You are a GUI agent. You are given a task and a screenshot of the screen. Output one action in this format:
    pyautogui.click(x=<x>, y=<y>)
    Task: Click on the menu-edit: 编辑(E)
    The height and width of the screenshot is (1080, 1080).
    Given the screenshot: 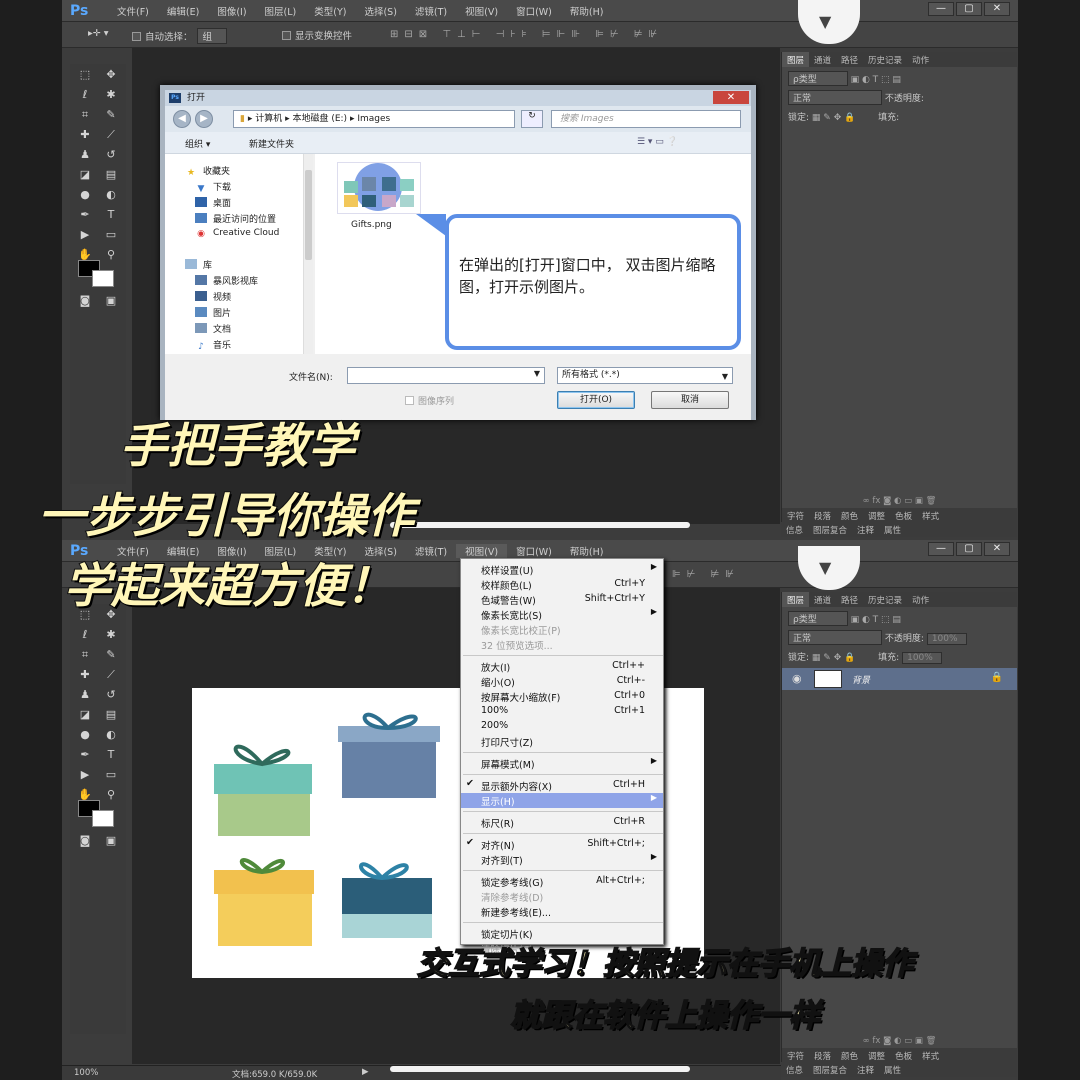 What is the action you would take?
    pyautogui.click(x=183, y=11)
    